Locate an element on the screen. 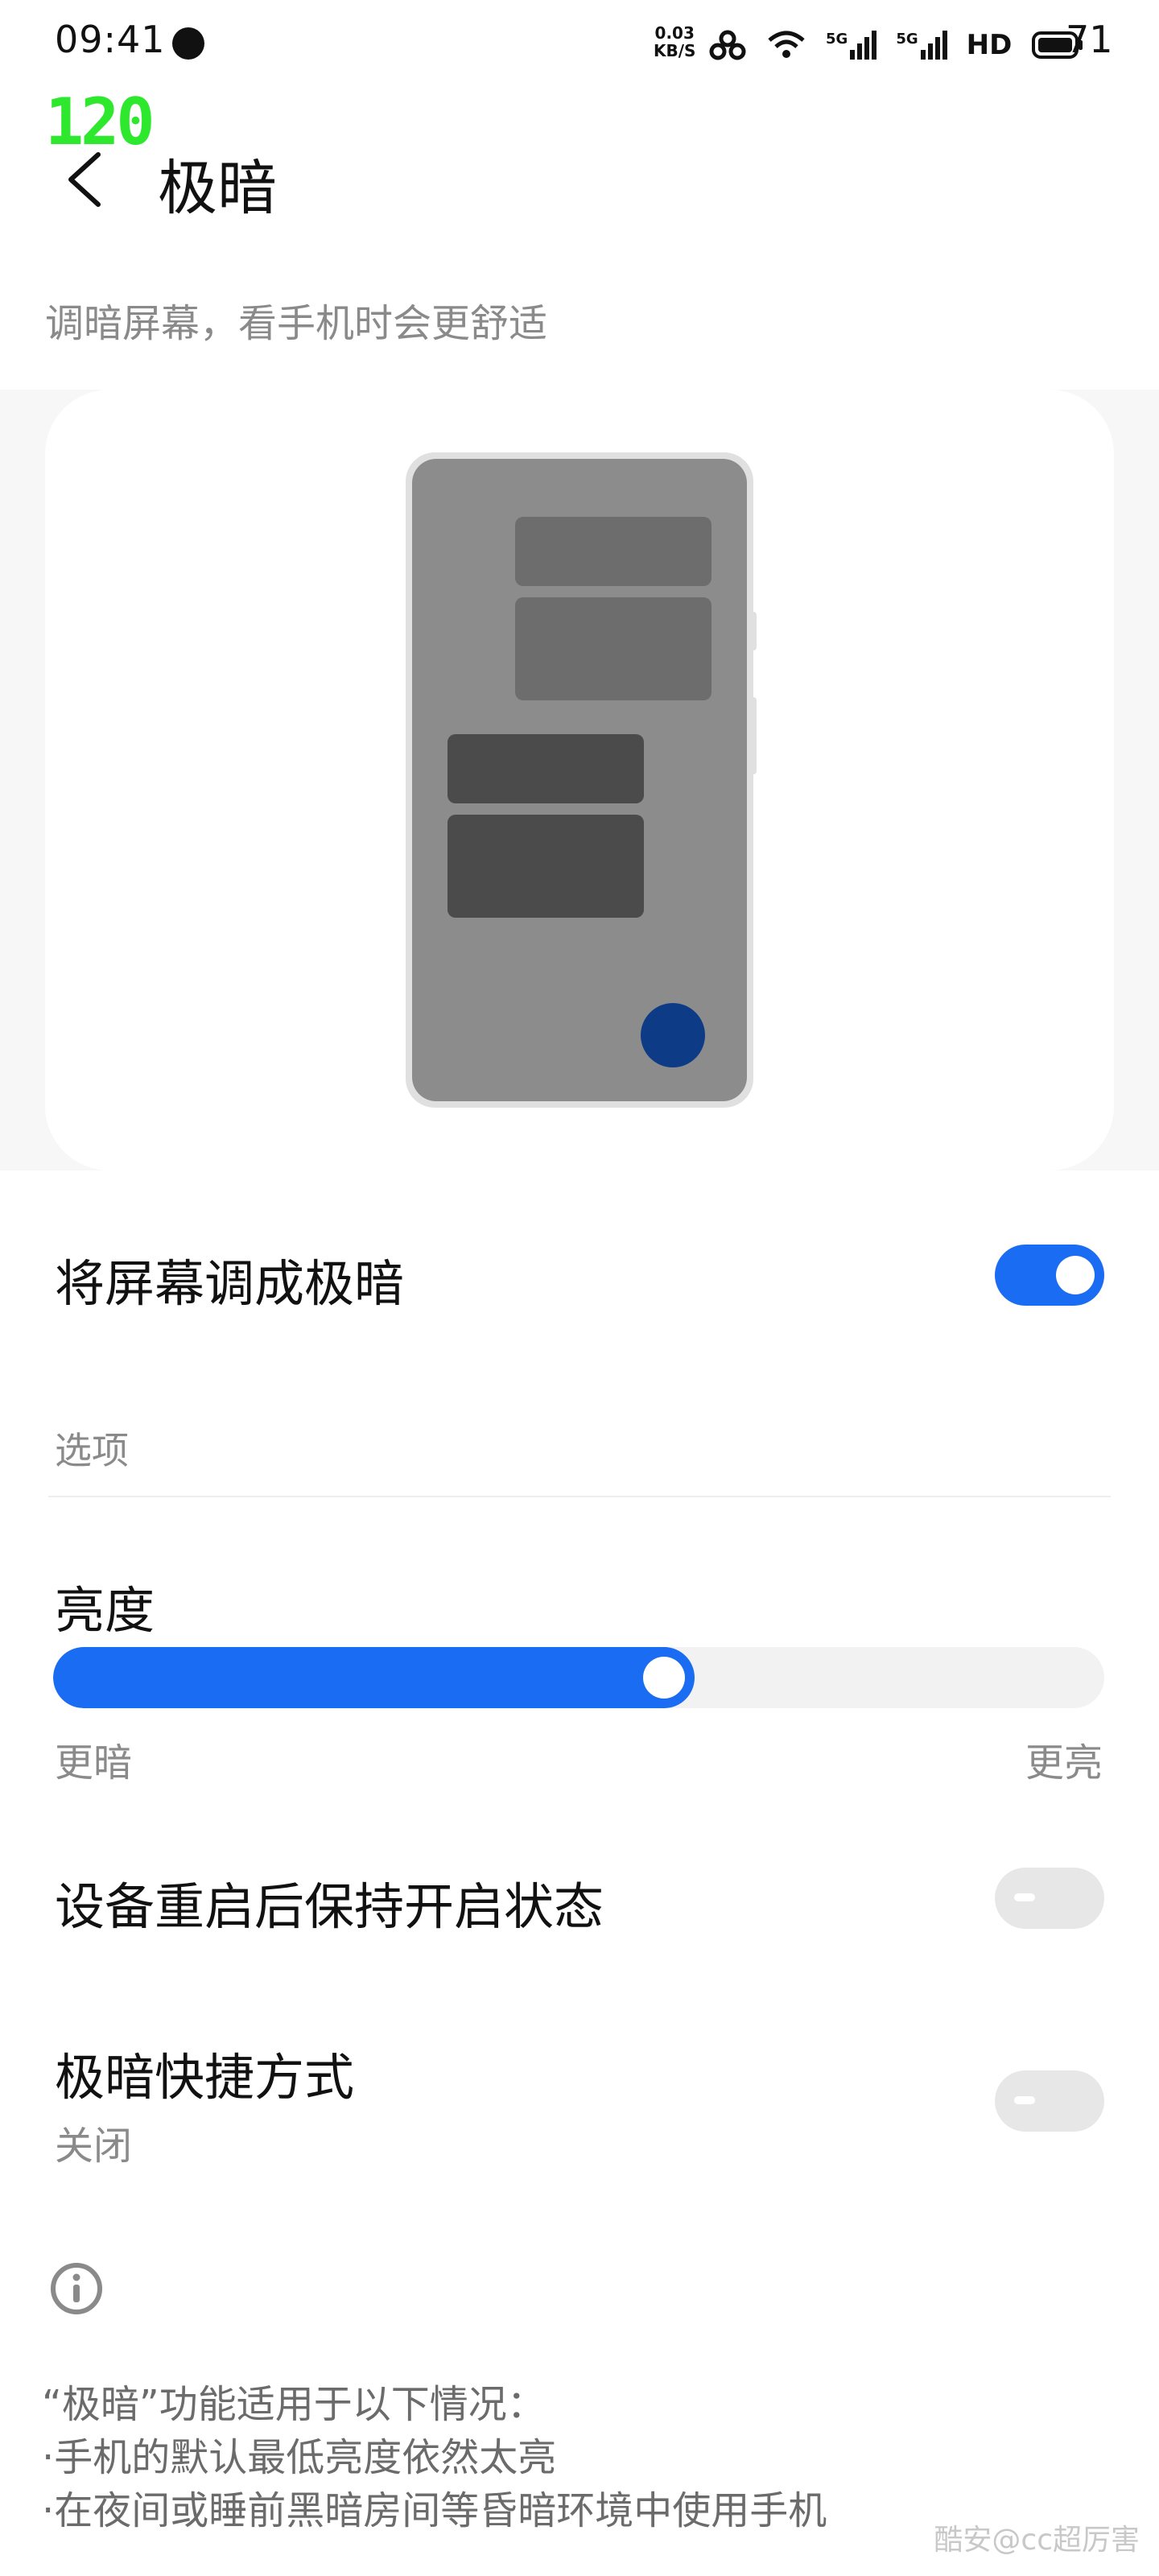  signal-type-1: 5G is located at coordinates (837, 39).